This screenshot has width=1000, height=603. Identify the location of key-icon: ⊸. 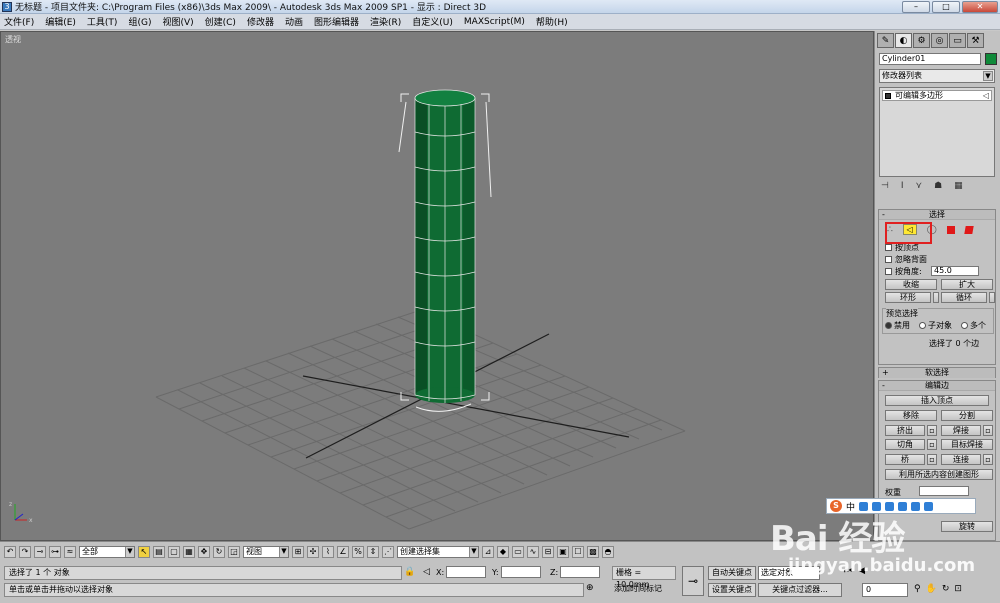
(693, 581).